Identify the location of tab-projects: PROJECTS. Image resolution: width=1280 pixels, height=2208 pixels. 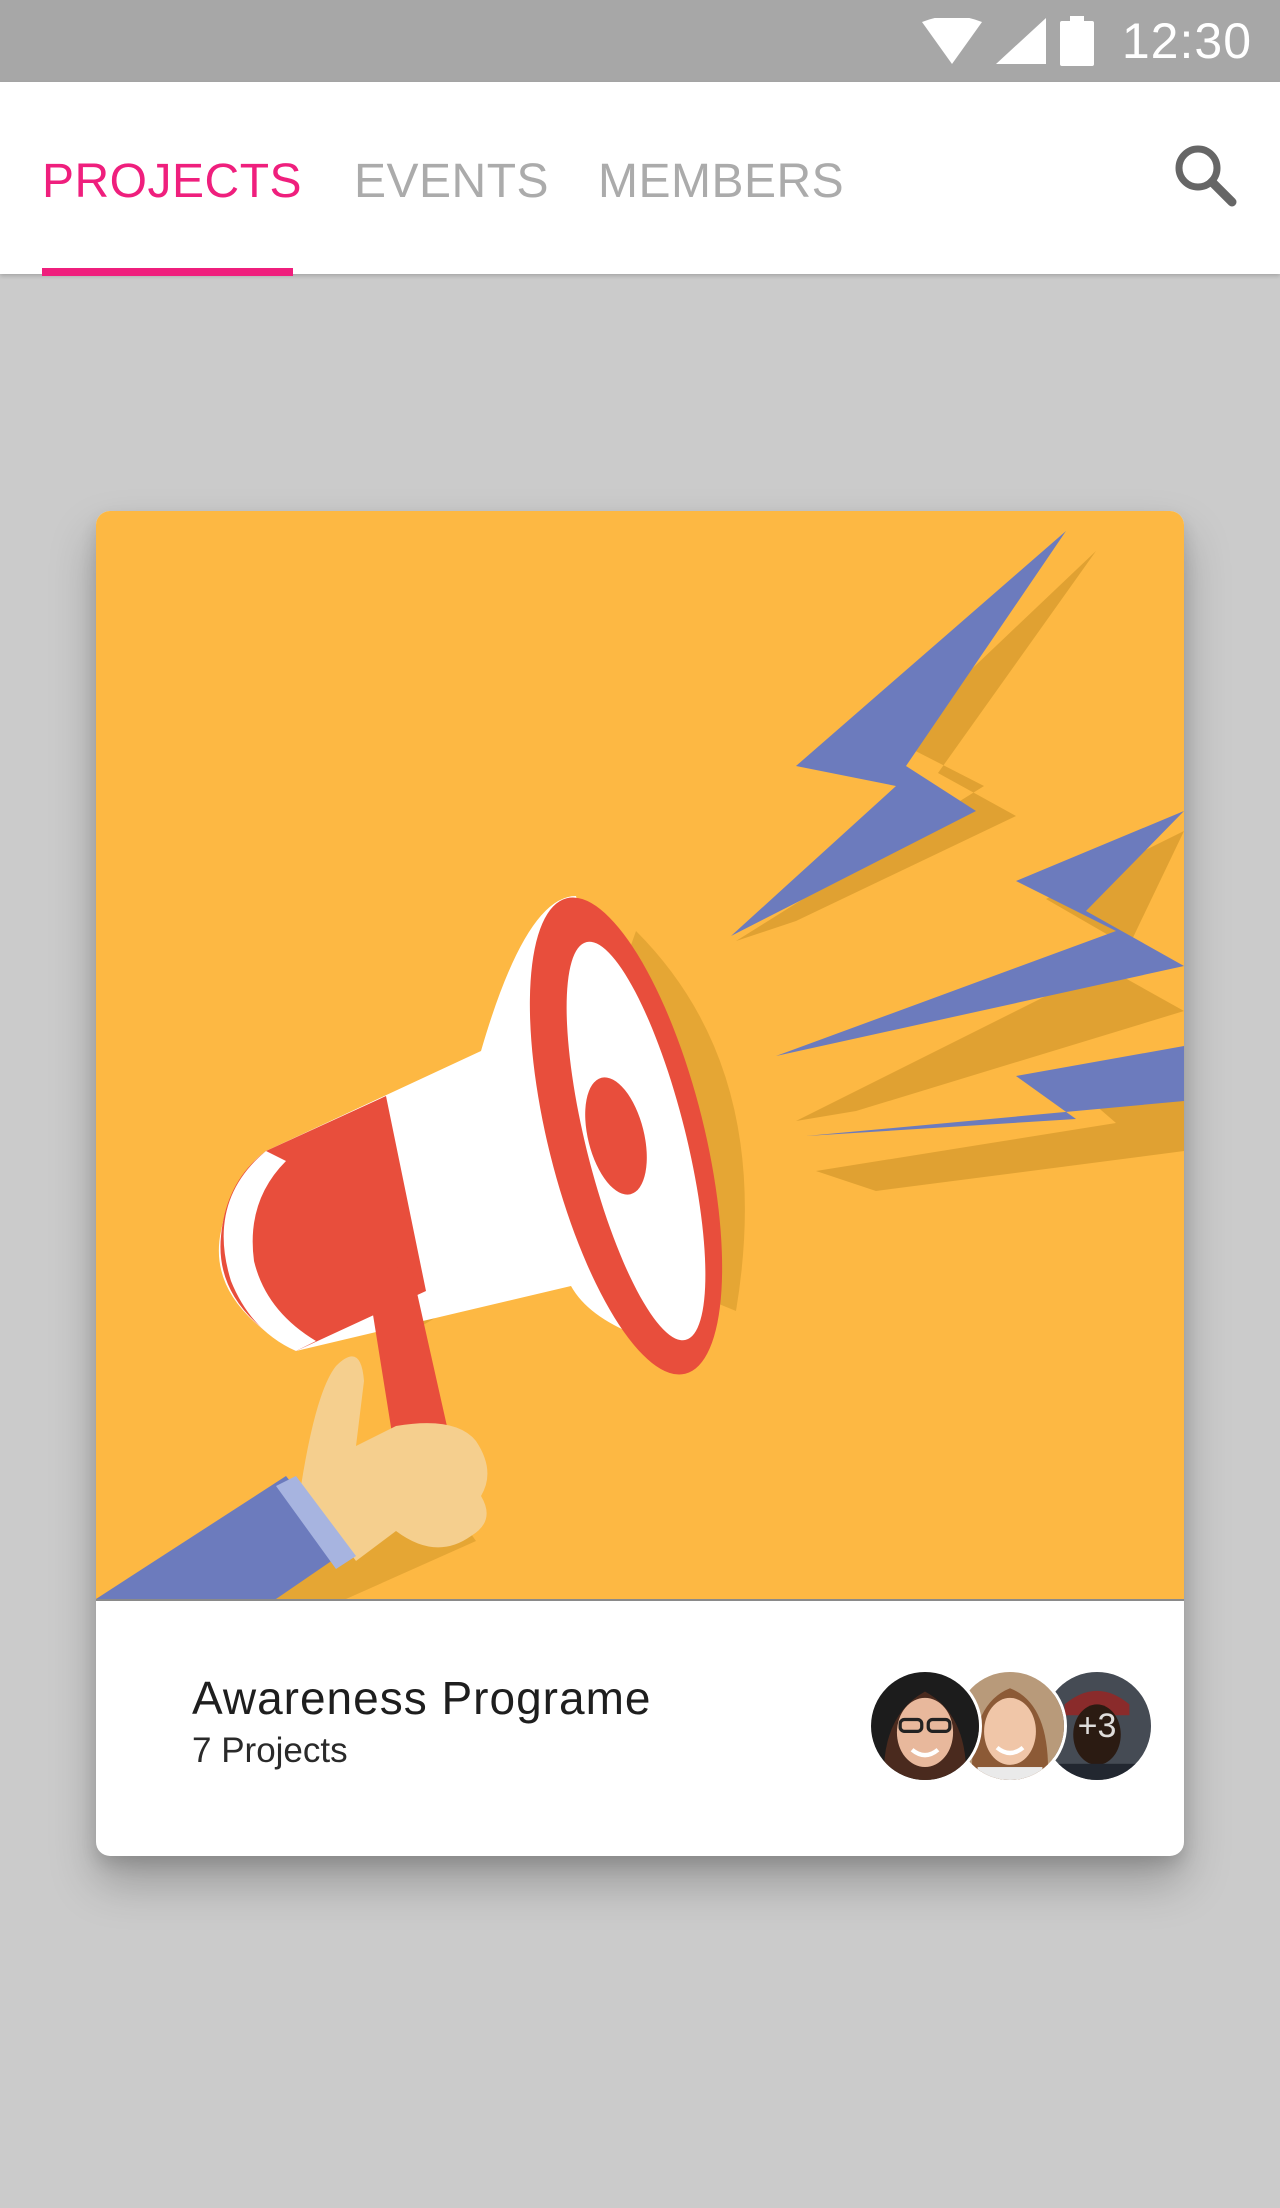
(172, 181).